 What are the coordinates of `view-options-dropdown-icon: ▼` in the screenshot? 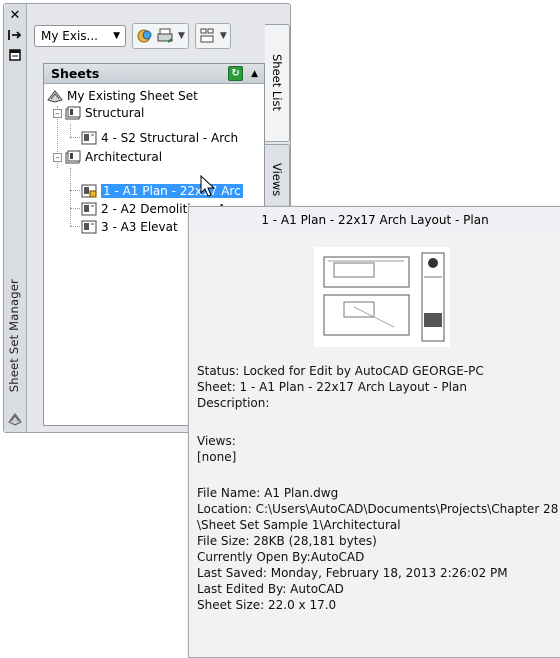 It's located at (223, 36).